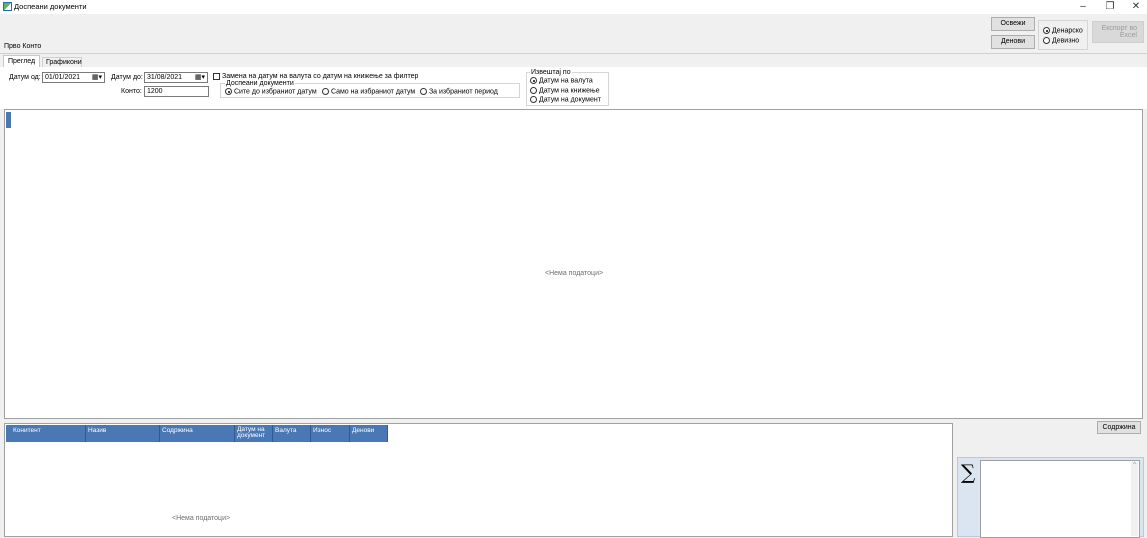 The height and width of the screenshot is (538, 1147). I want to click on title-bar: Доспеани документи – ❐ ✕, so click(573, 7).